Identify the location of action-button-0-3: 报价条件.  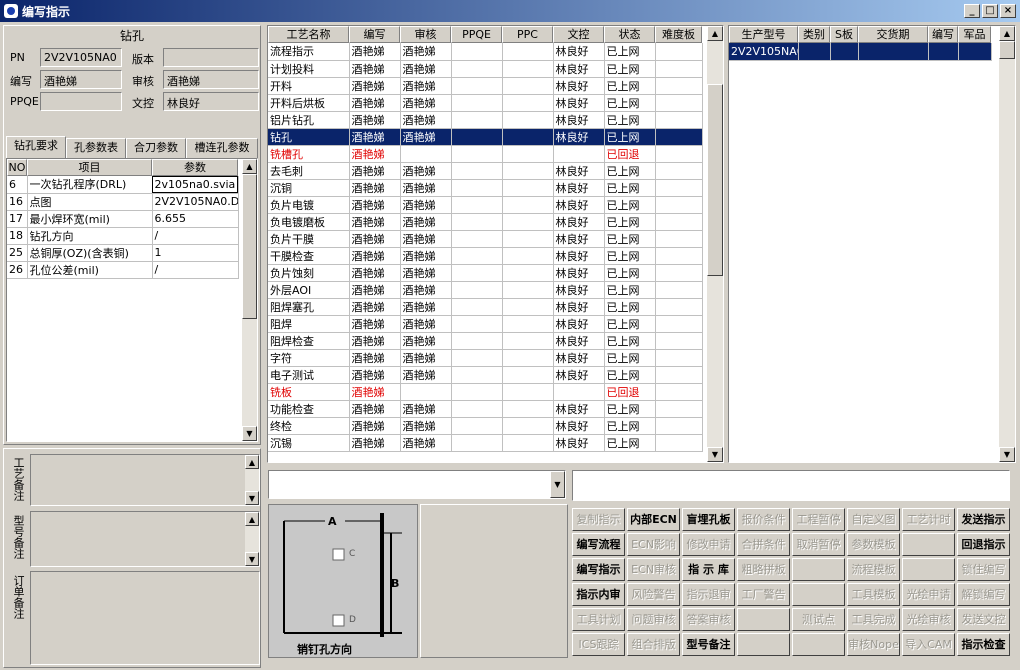
(763, 519).